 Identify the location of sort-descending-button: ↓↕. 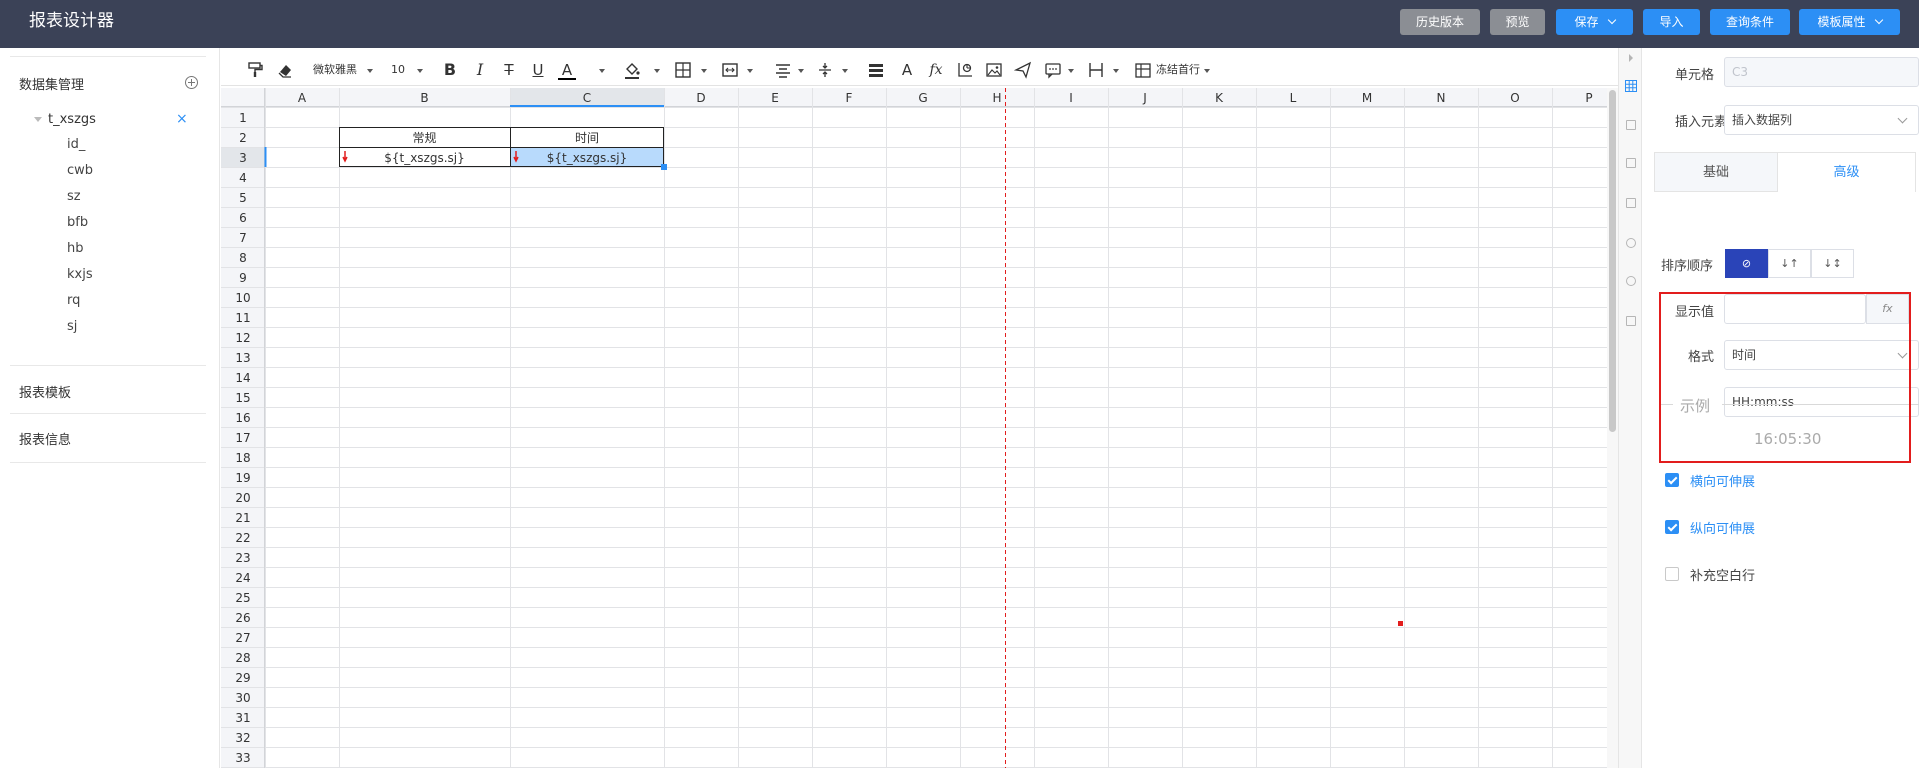
(1832, 263).